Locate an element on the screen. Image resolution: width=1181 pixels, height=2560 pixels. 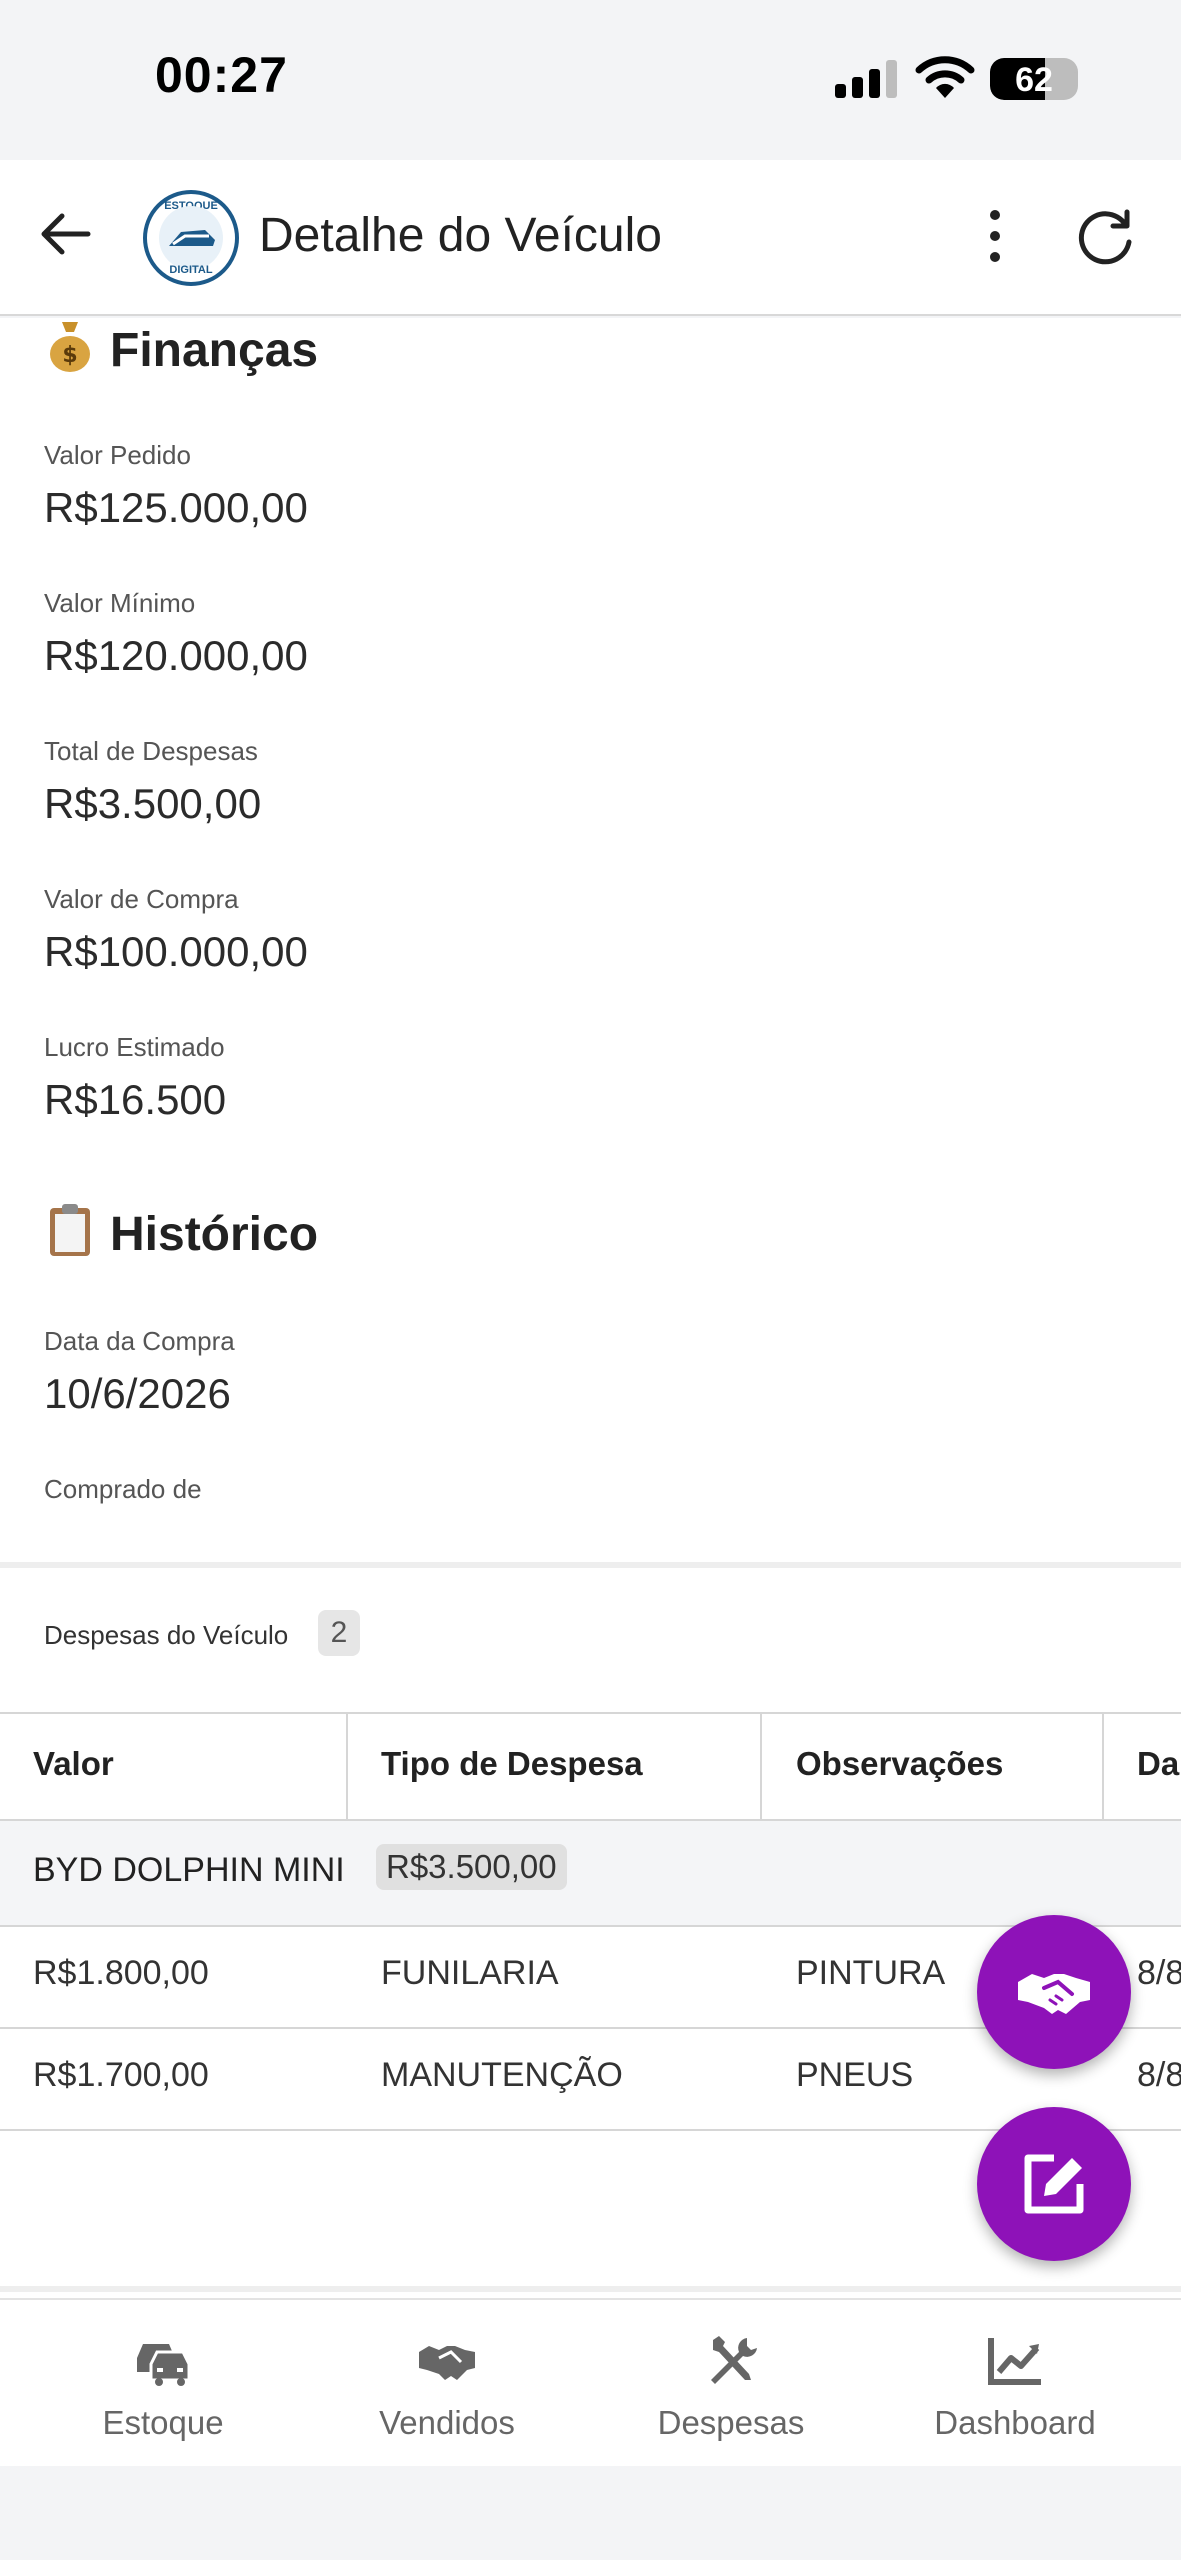
historico-section-title: Histórico is located at coordinates (181, 1232).